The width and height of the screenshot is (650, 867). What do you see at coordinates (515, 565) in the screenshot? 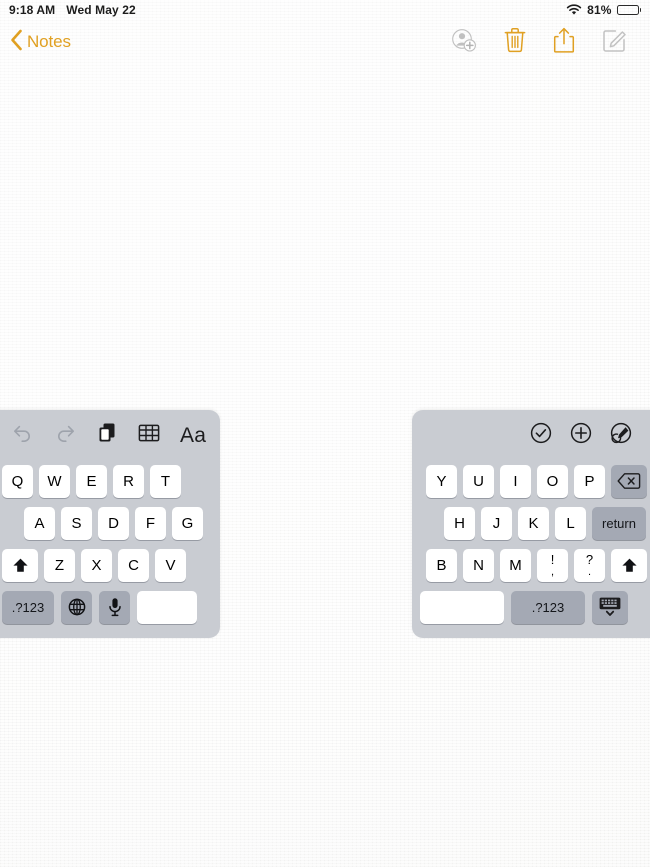
I see `key-m: M` at bounding box center [515, 565].